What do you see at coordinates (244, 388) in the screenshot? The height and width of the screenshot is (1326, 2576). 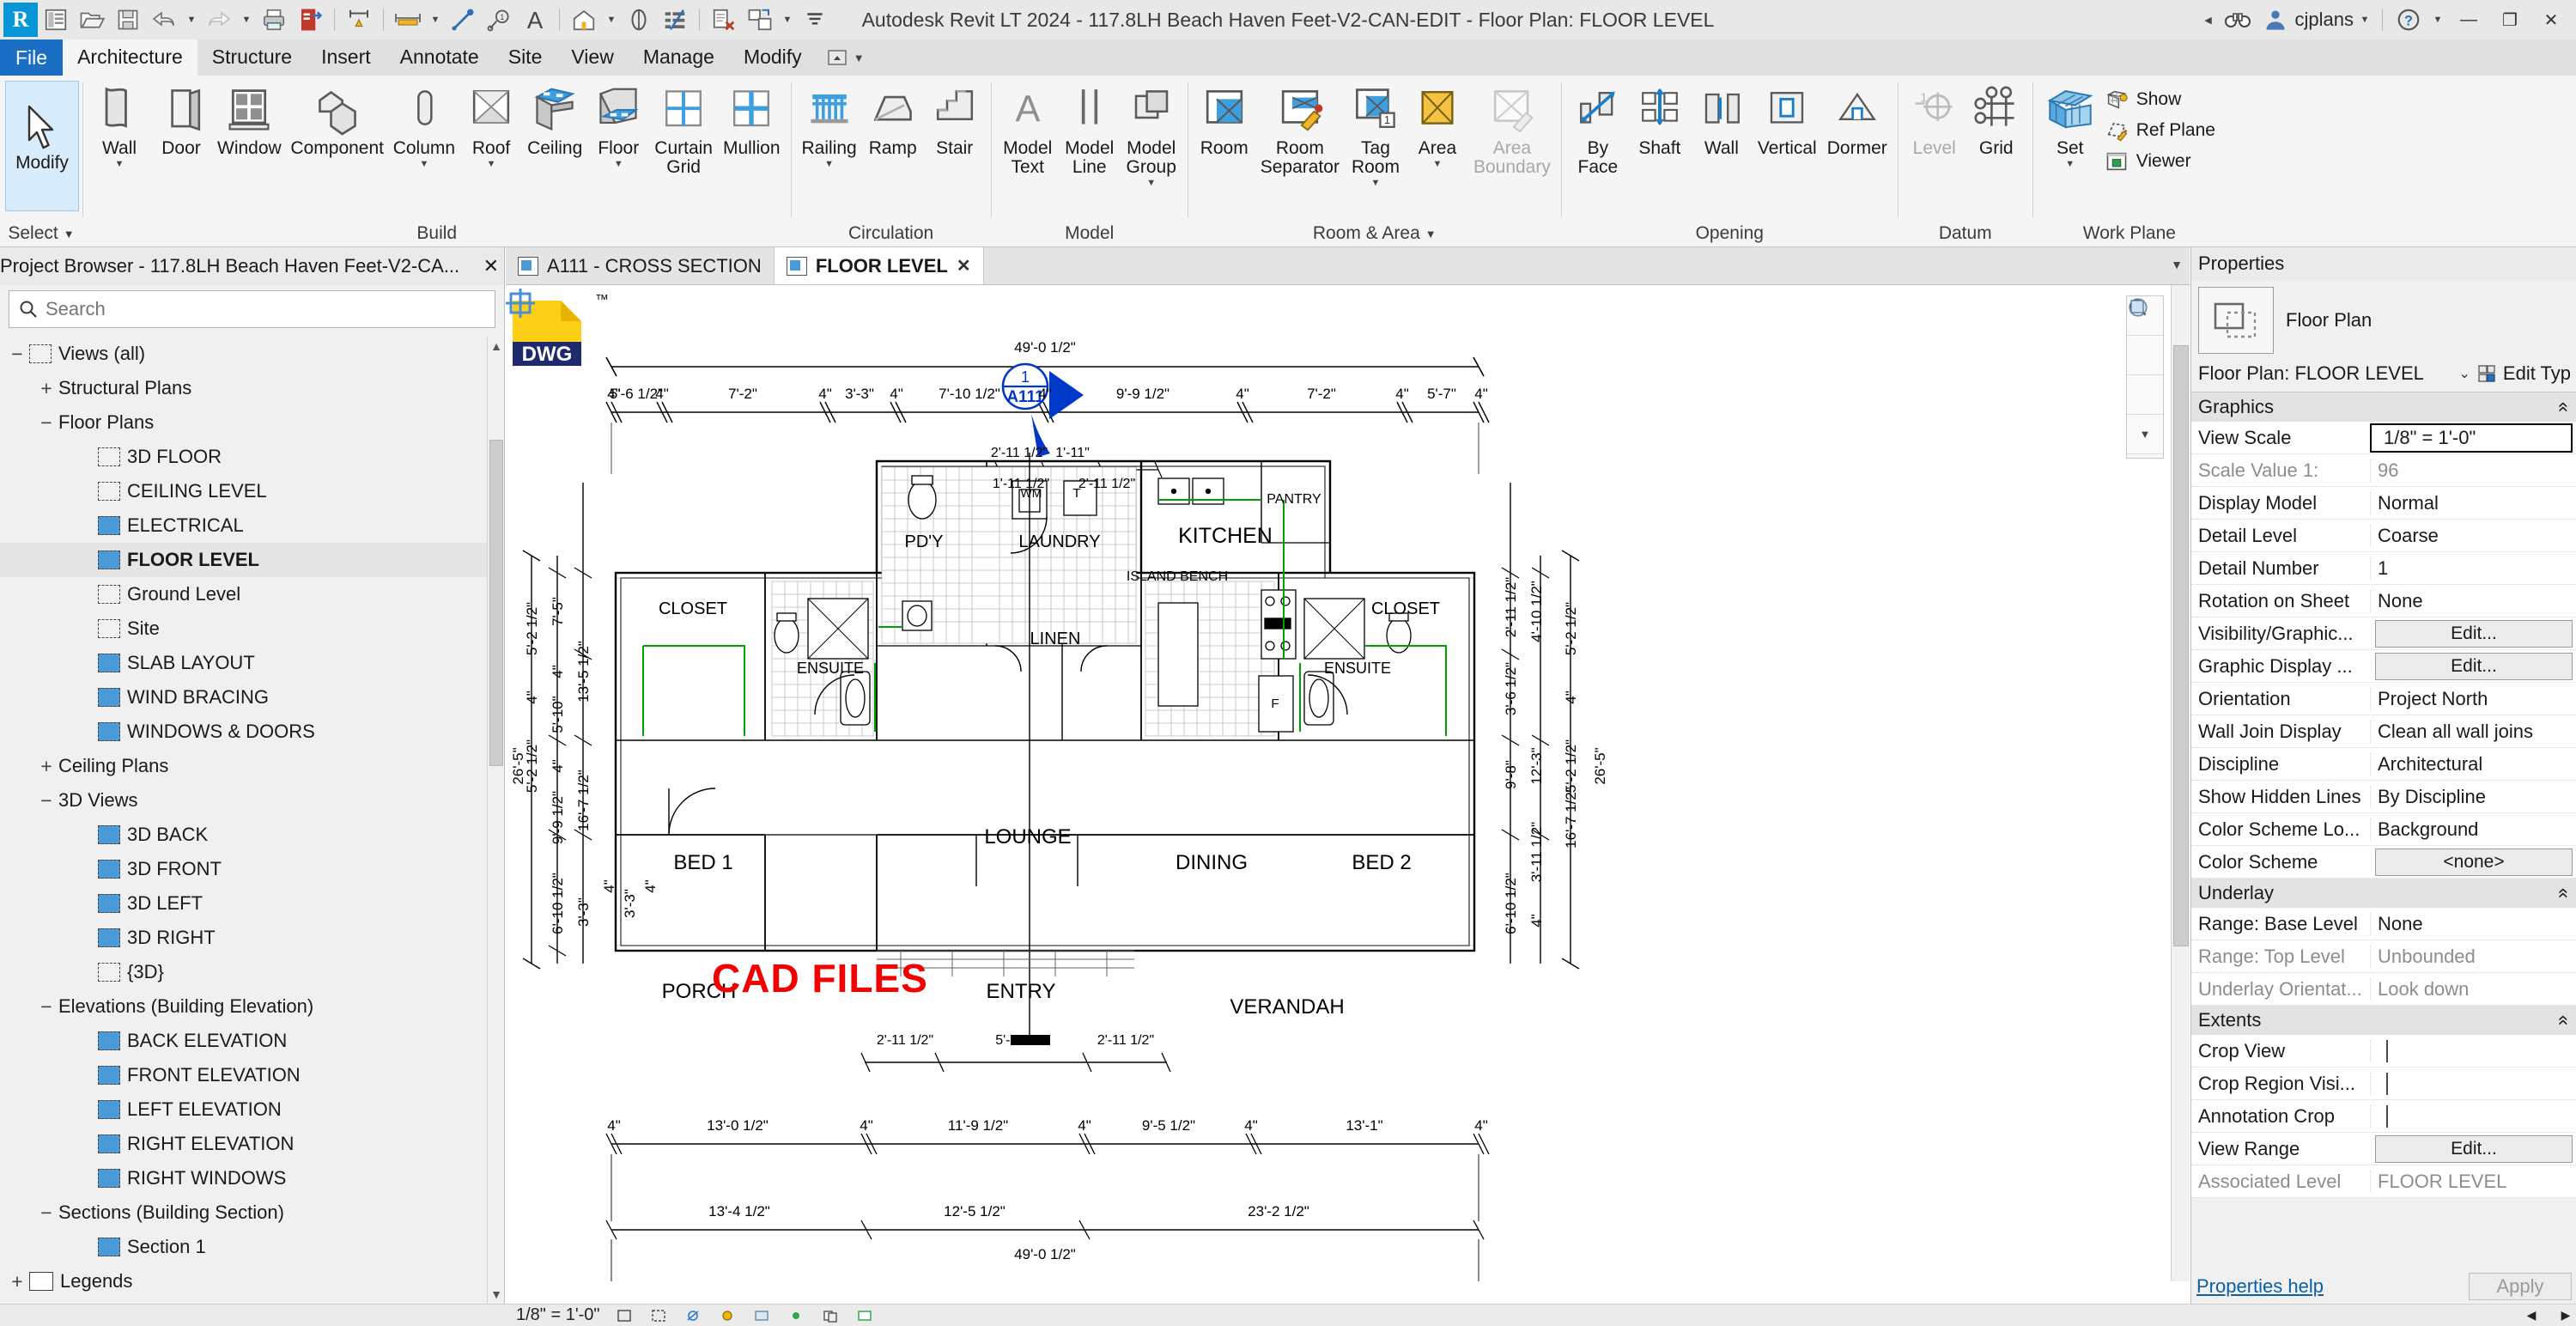 I see `tree-item-structural-plans: + Structural Plans` at bounding box center [244, 388].